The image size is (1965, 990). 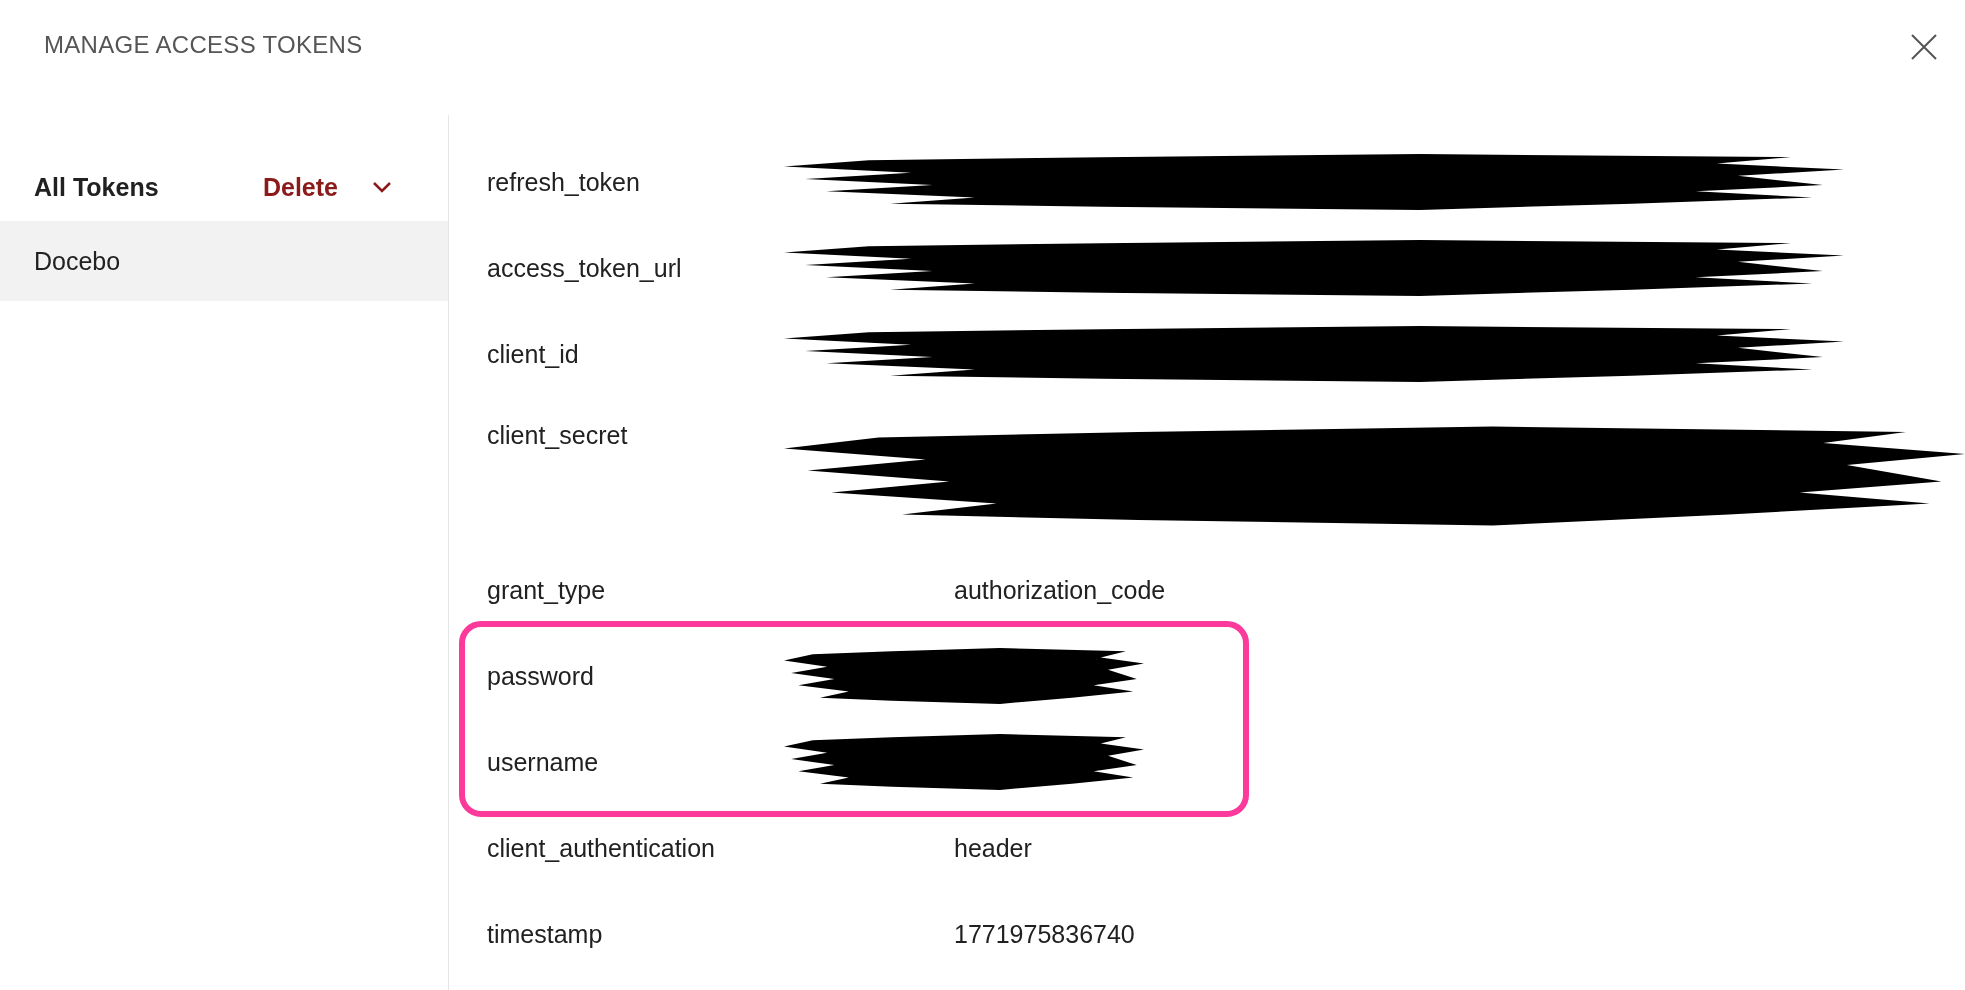 What do you see at coordinates (1044, 934) in the screenshot?
I see `field-value: 1771975836740` at bounding box center [1044, 934].